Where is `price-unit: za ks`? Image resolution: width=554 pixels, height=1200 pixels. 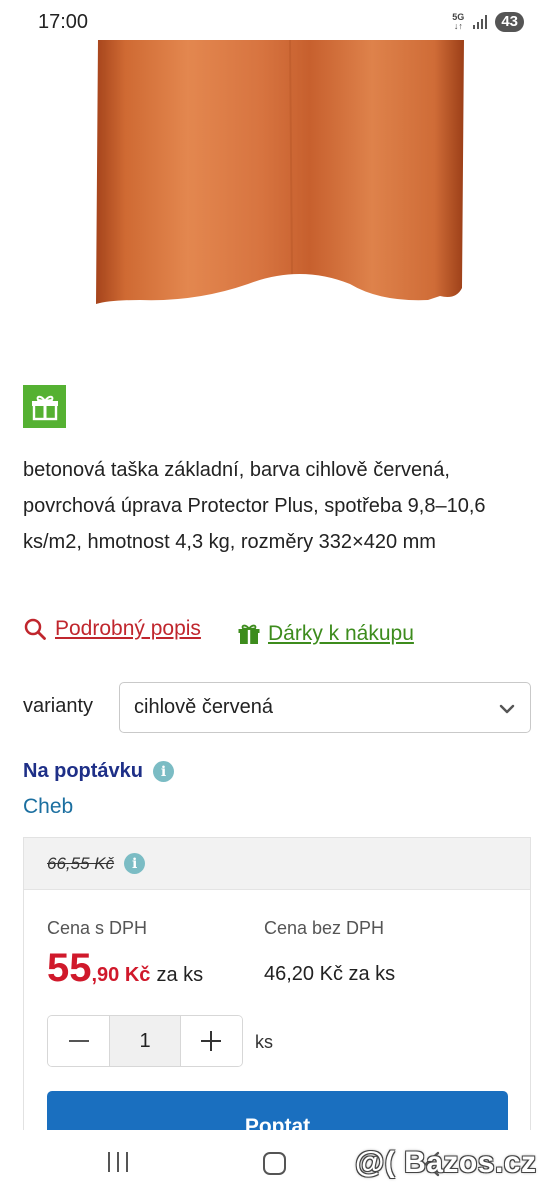 price-unit: za ks is located at coordinates (180, 975).